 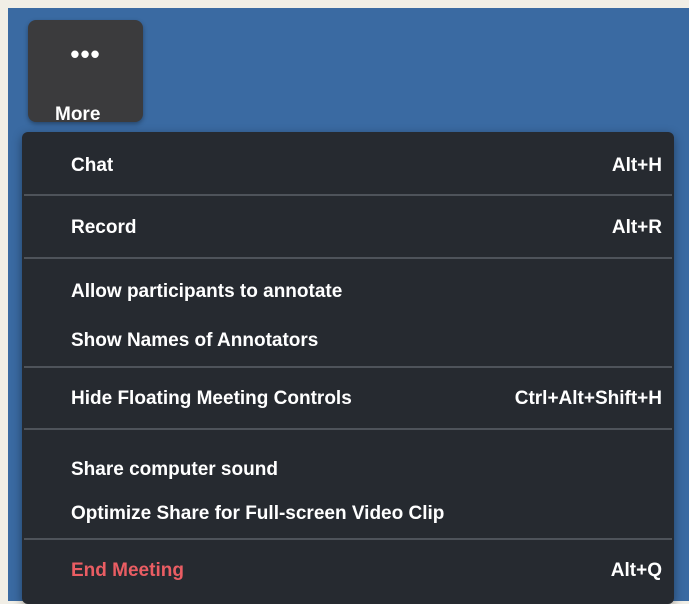 What do you see at coordinates (348, 468) in the screenshot?
I see `menu-item-share-computer-sound: Share computer sound` at bounding box center [348, 468].